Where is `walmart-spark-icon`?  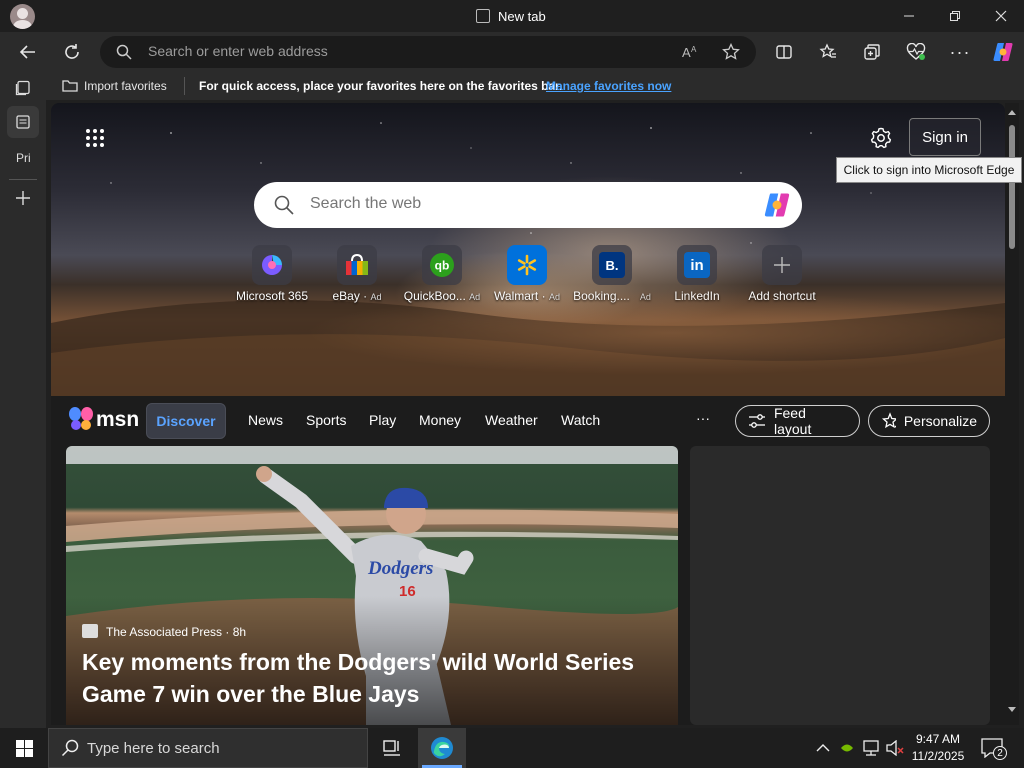
walmart-spark-icon is located at coordinates (527, 265).